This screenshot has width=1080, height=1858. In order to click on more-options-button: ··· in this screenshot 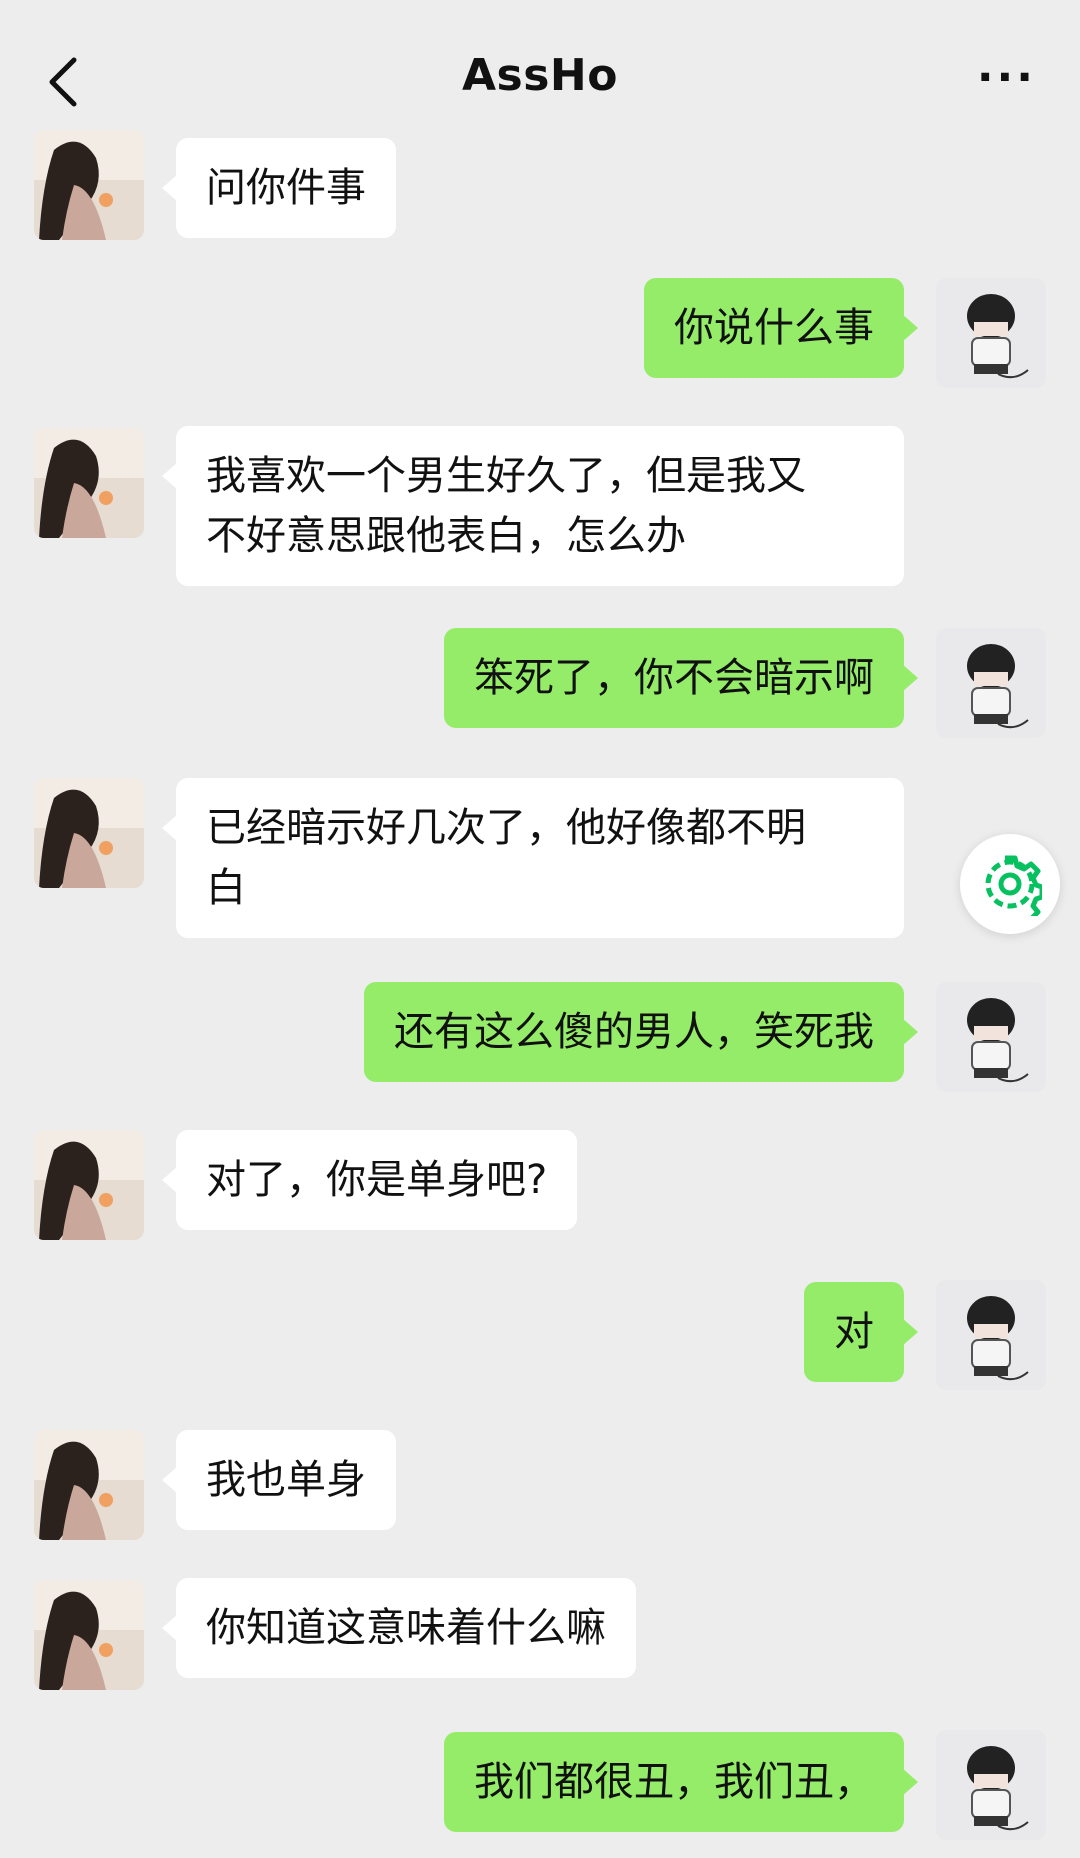, I will do `click(1006, 78)`.